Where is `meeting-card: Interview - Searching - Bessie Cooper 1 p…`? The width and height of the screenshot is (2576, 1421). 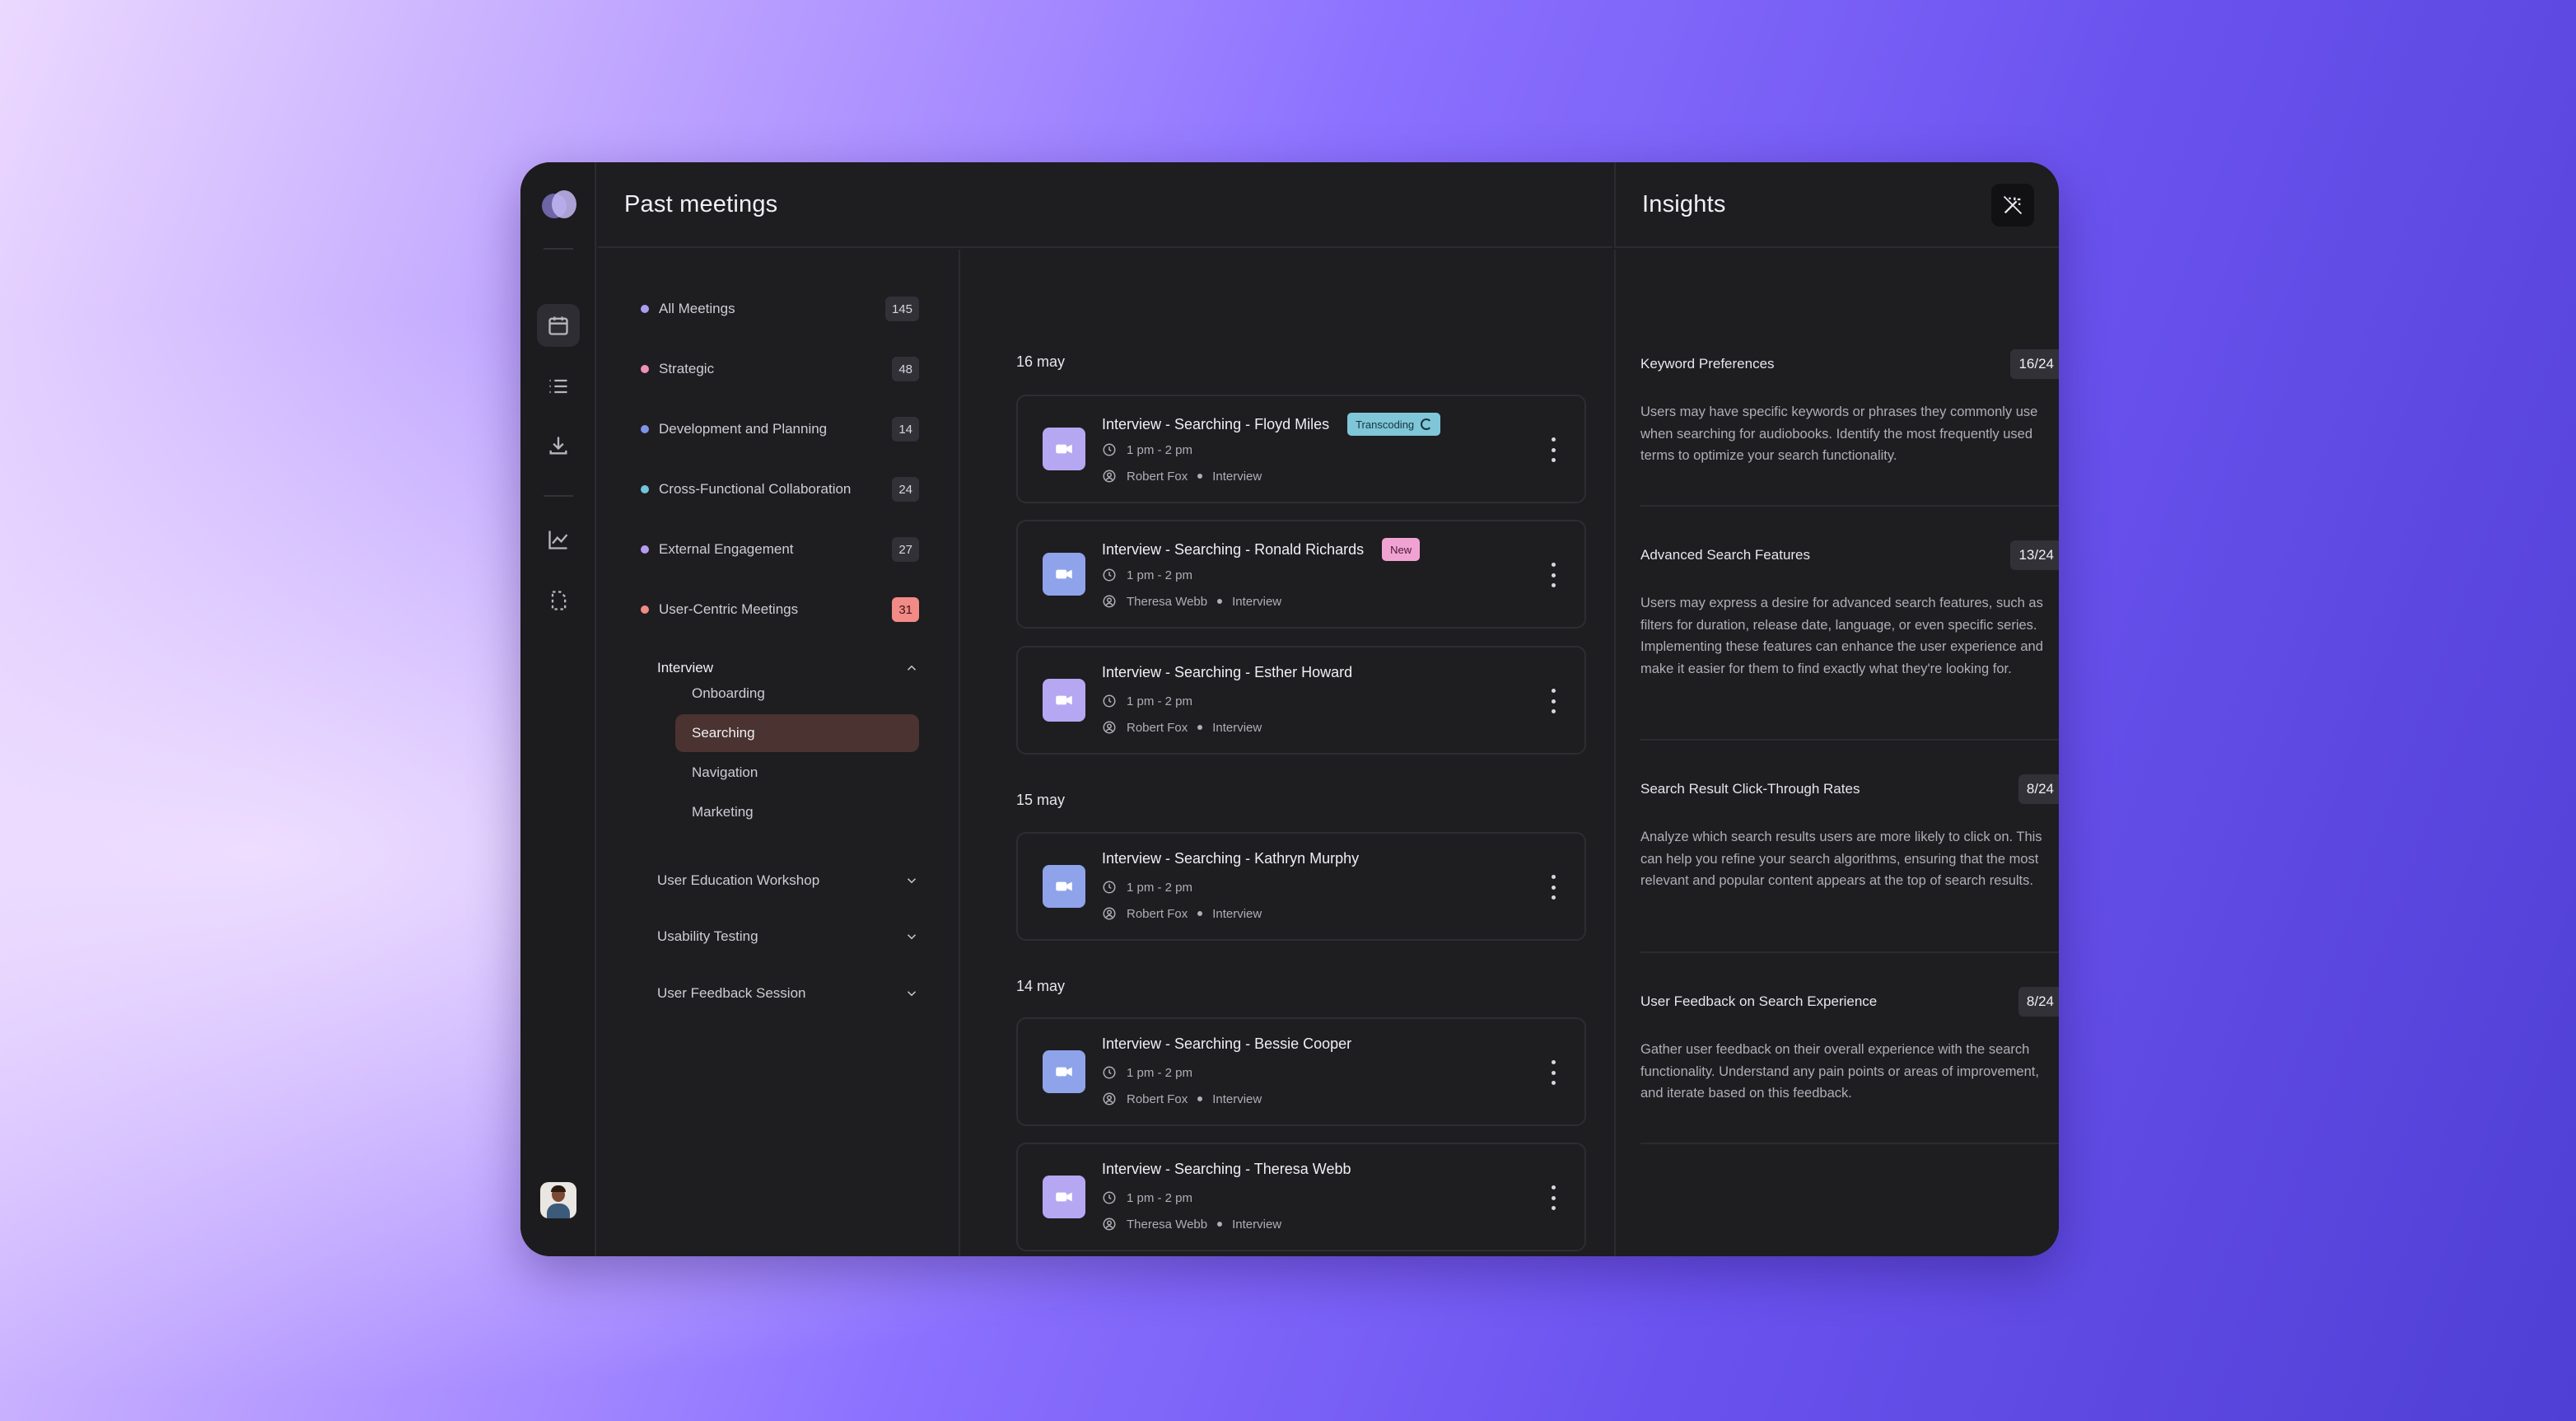 meeting-card: Interview - Searching - Bessie Cooper 1 p… is located at coordinates (1301, 1071).